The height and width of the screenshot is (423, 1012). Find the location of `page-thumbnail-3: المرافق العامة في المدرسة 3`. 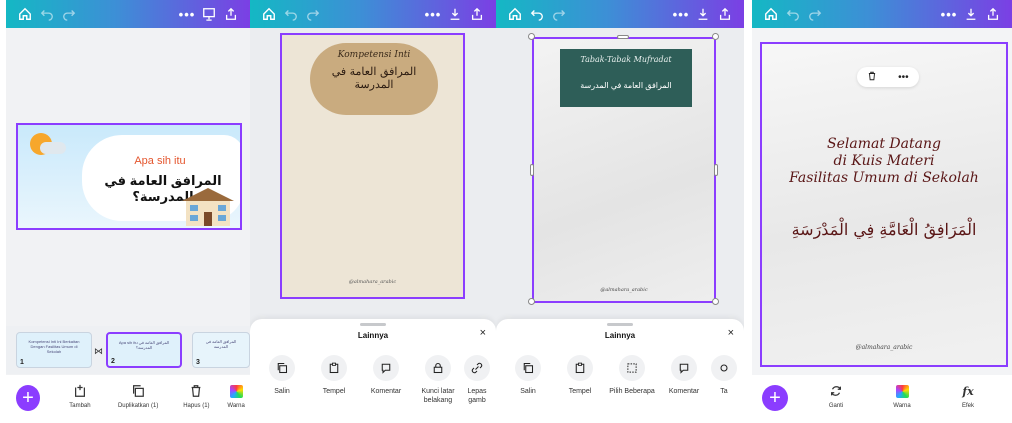

page-thumbnail-3: المرافق العامة في المدرسة 3 is located at coordinates (221, 350).